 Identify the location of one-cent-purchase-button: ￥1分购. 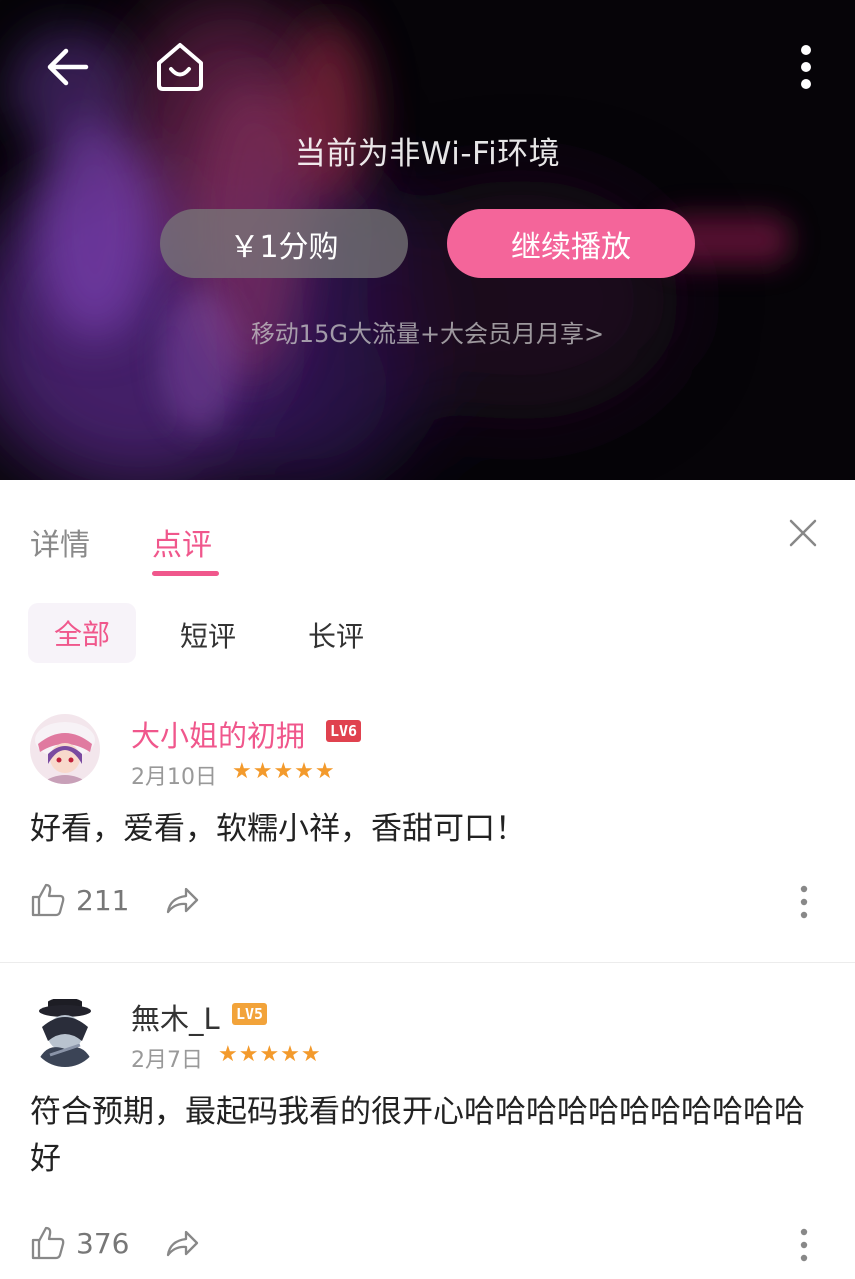
(284, 243).